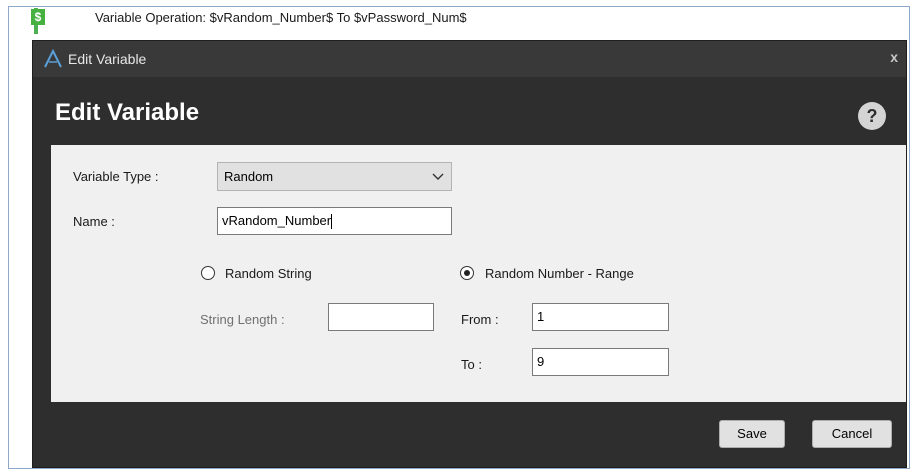 The height and width of the screenshot is (471, 912). What do you see at coordinates (381, 317) in the screenshot?
I see `string-length-field` at bounding box center [381, 317].